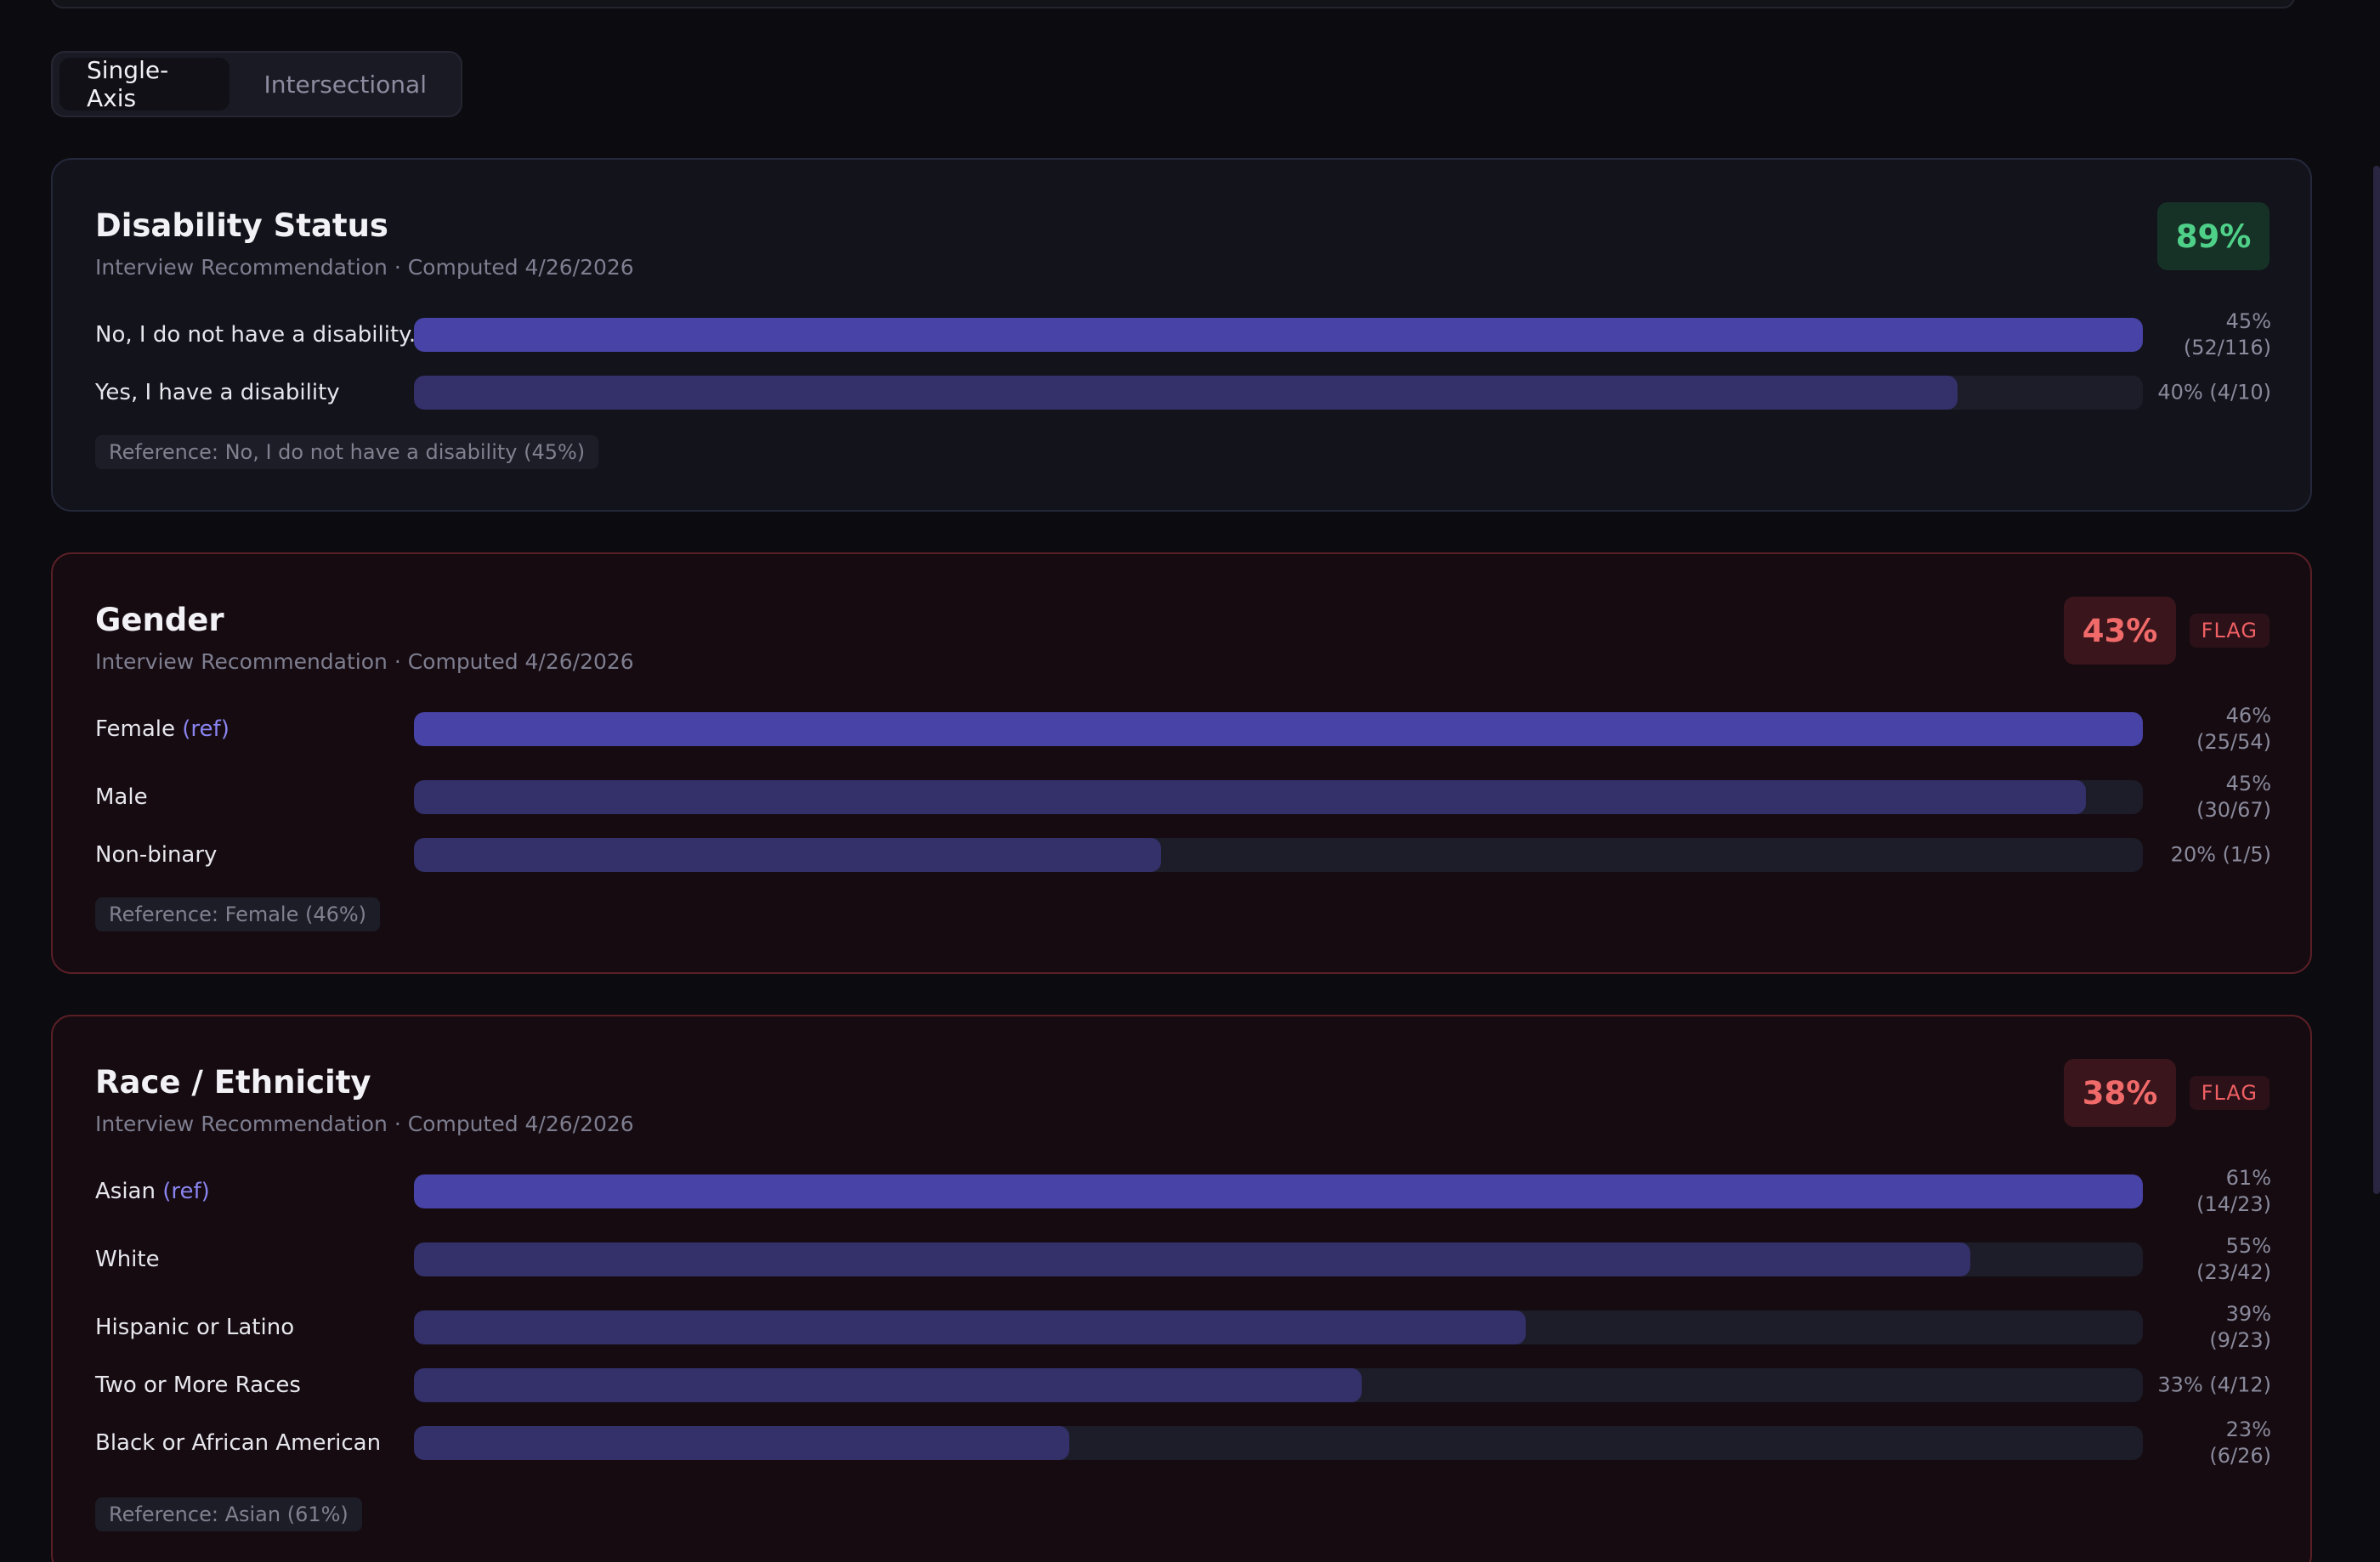  Describe the element at coordinates (145, 84) in the screenshot. I see `tab-single-axis: Single-Axis` at that location.